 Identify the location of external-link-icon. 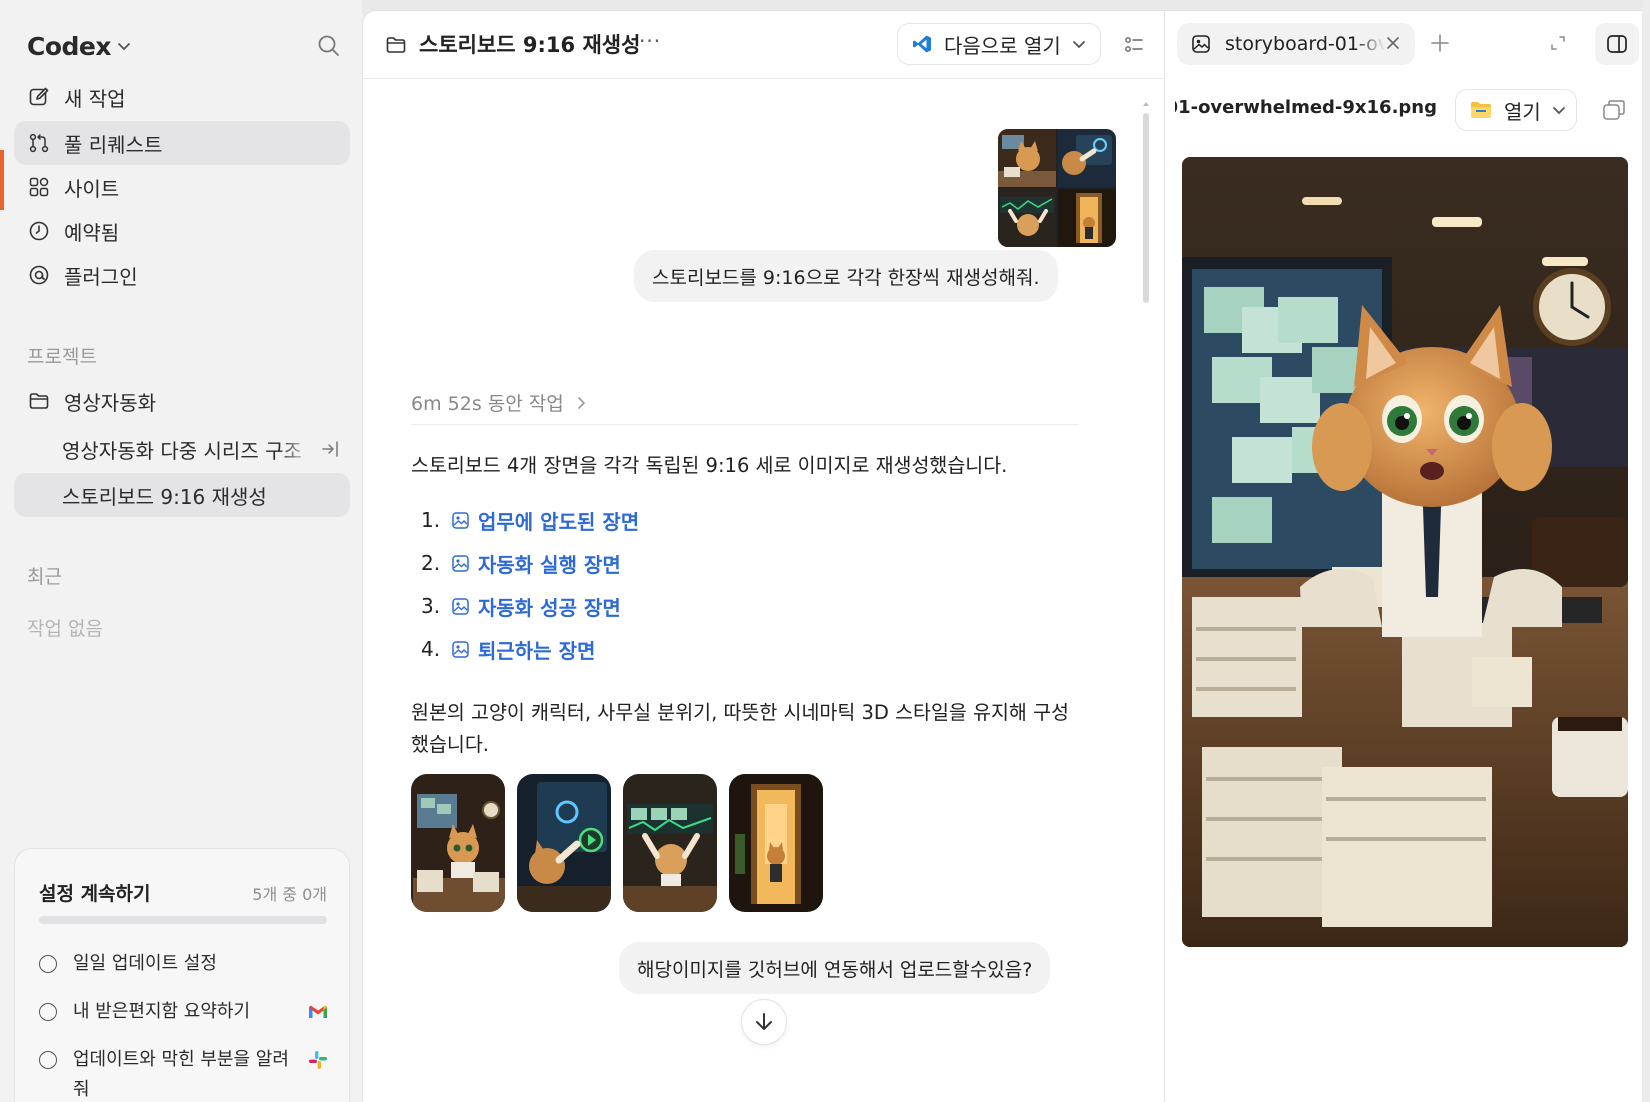
(330, 449).